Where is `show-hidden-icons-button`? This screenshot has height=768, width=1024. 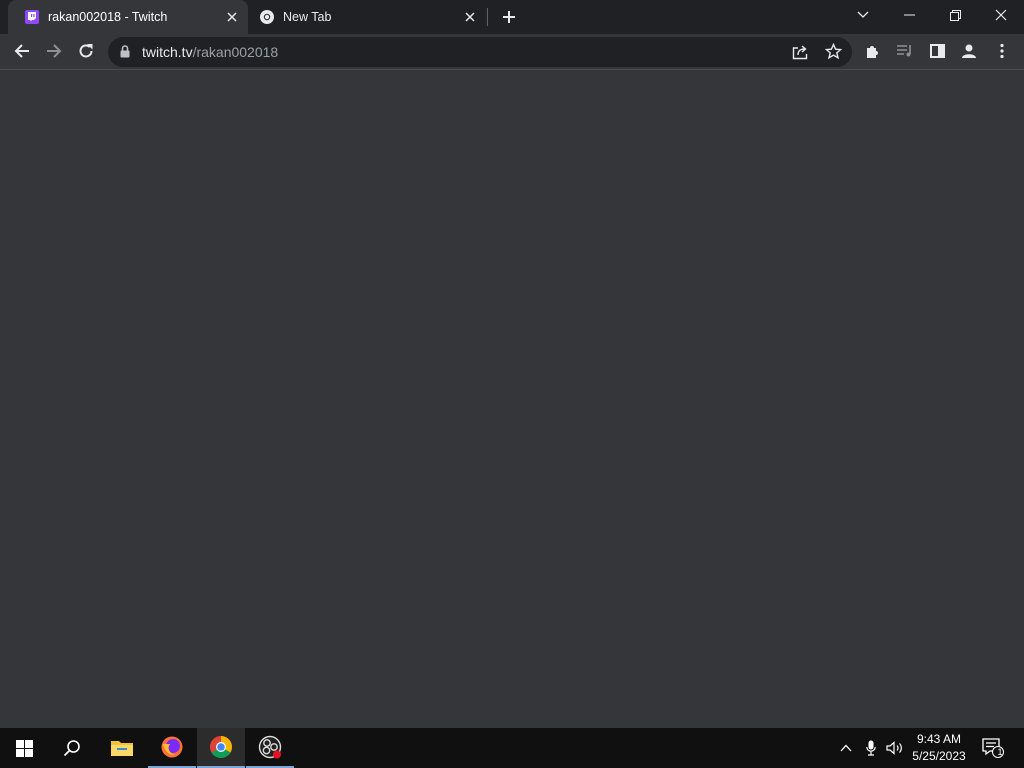 show-hidden-icons-button is located at coordinates (846, 748).